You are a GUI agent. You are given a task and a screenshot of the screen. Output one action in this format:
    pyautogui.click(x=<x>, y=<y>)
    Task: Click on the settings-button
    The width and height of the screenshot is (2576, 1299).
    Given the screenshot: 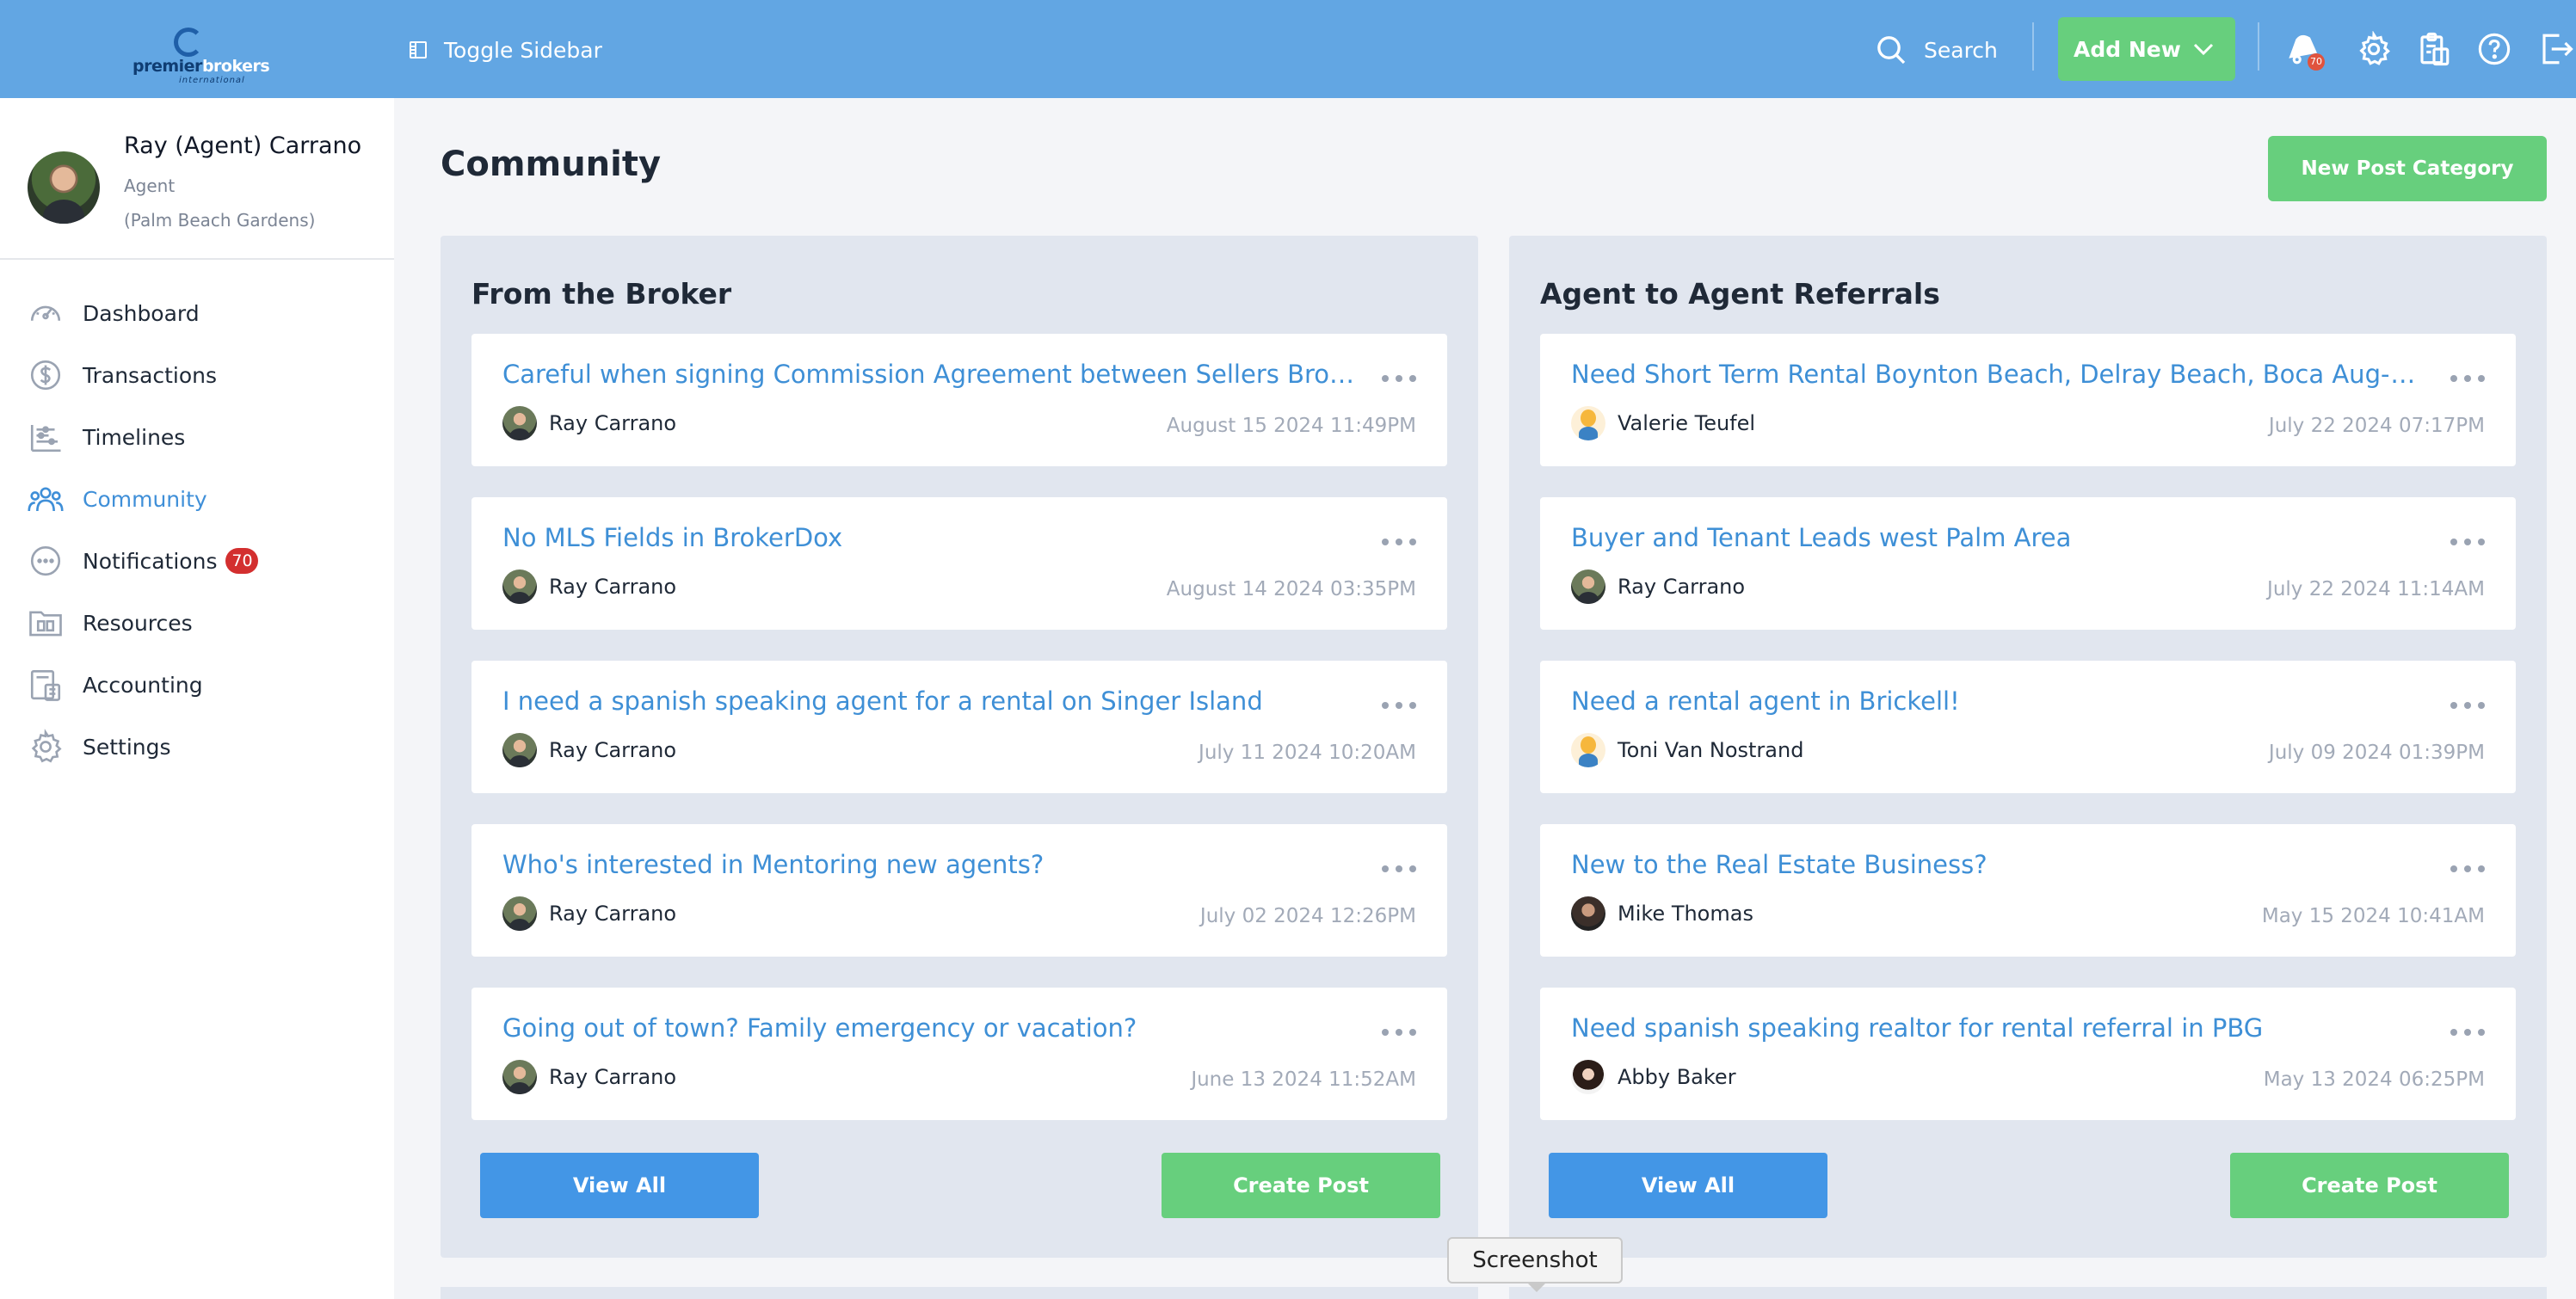 What is the action you would take?
    pyautogui.click(x=2374, y=48)
    